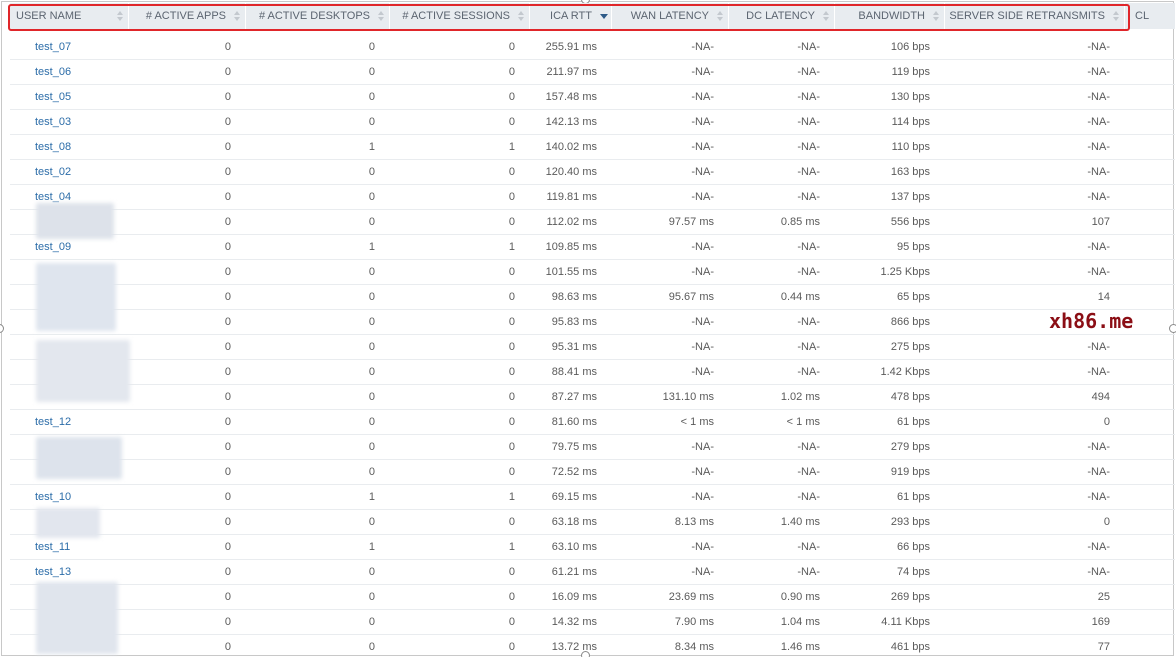 The width and height of the screenshot is (1176, 657). I want to click on table-row: 0 0 0 88.41 ms -NA- -NA- 1.42 Kbps -NA-, so click(592, 372).